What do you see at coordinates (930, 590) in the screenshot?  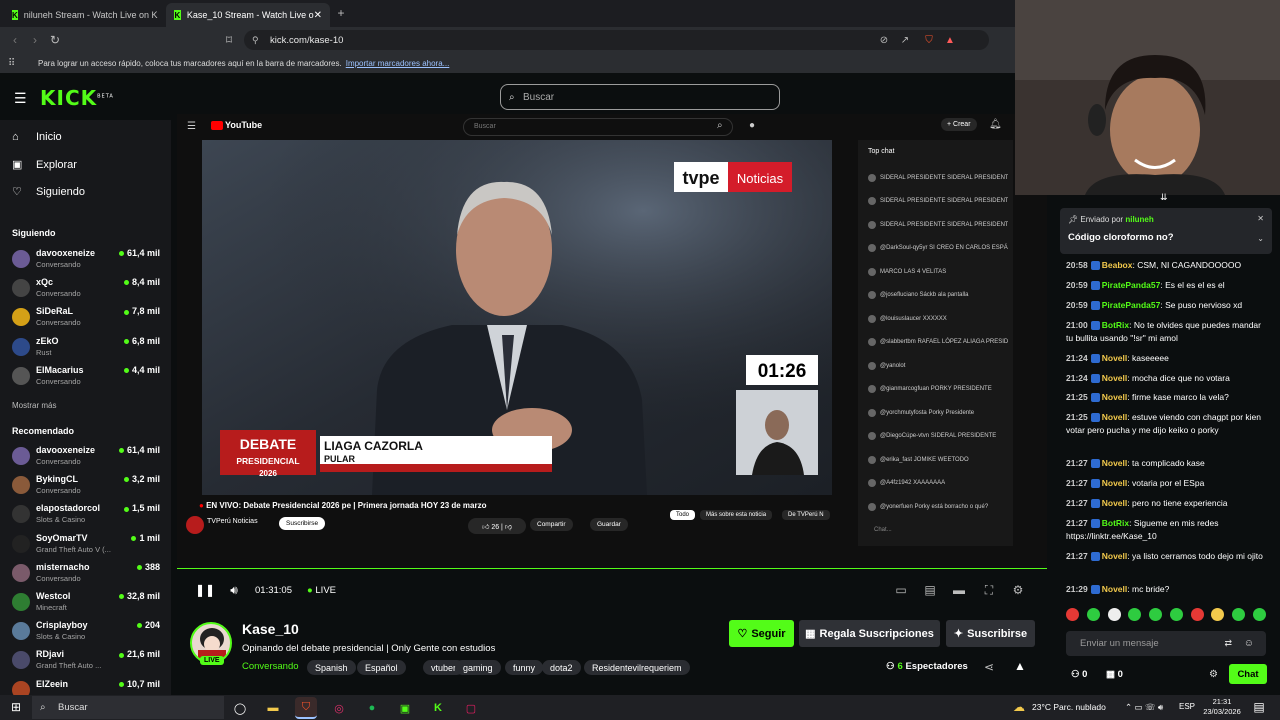 I see `clip-icon: ▤` at bounding box center [930, 590].